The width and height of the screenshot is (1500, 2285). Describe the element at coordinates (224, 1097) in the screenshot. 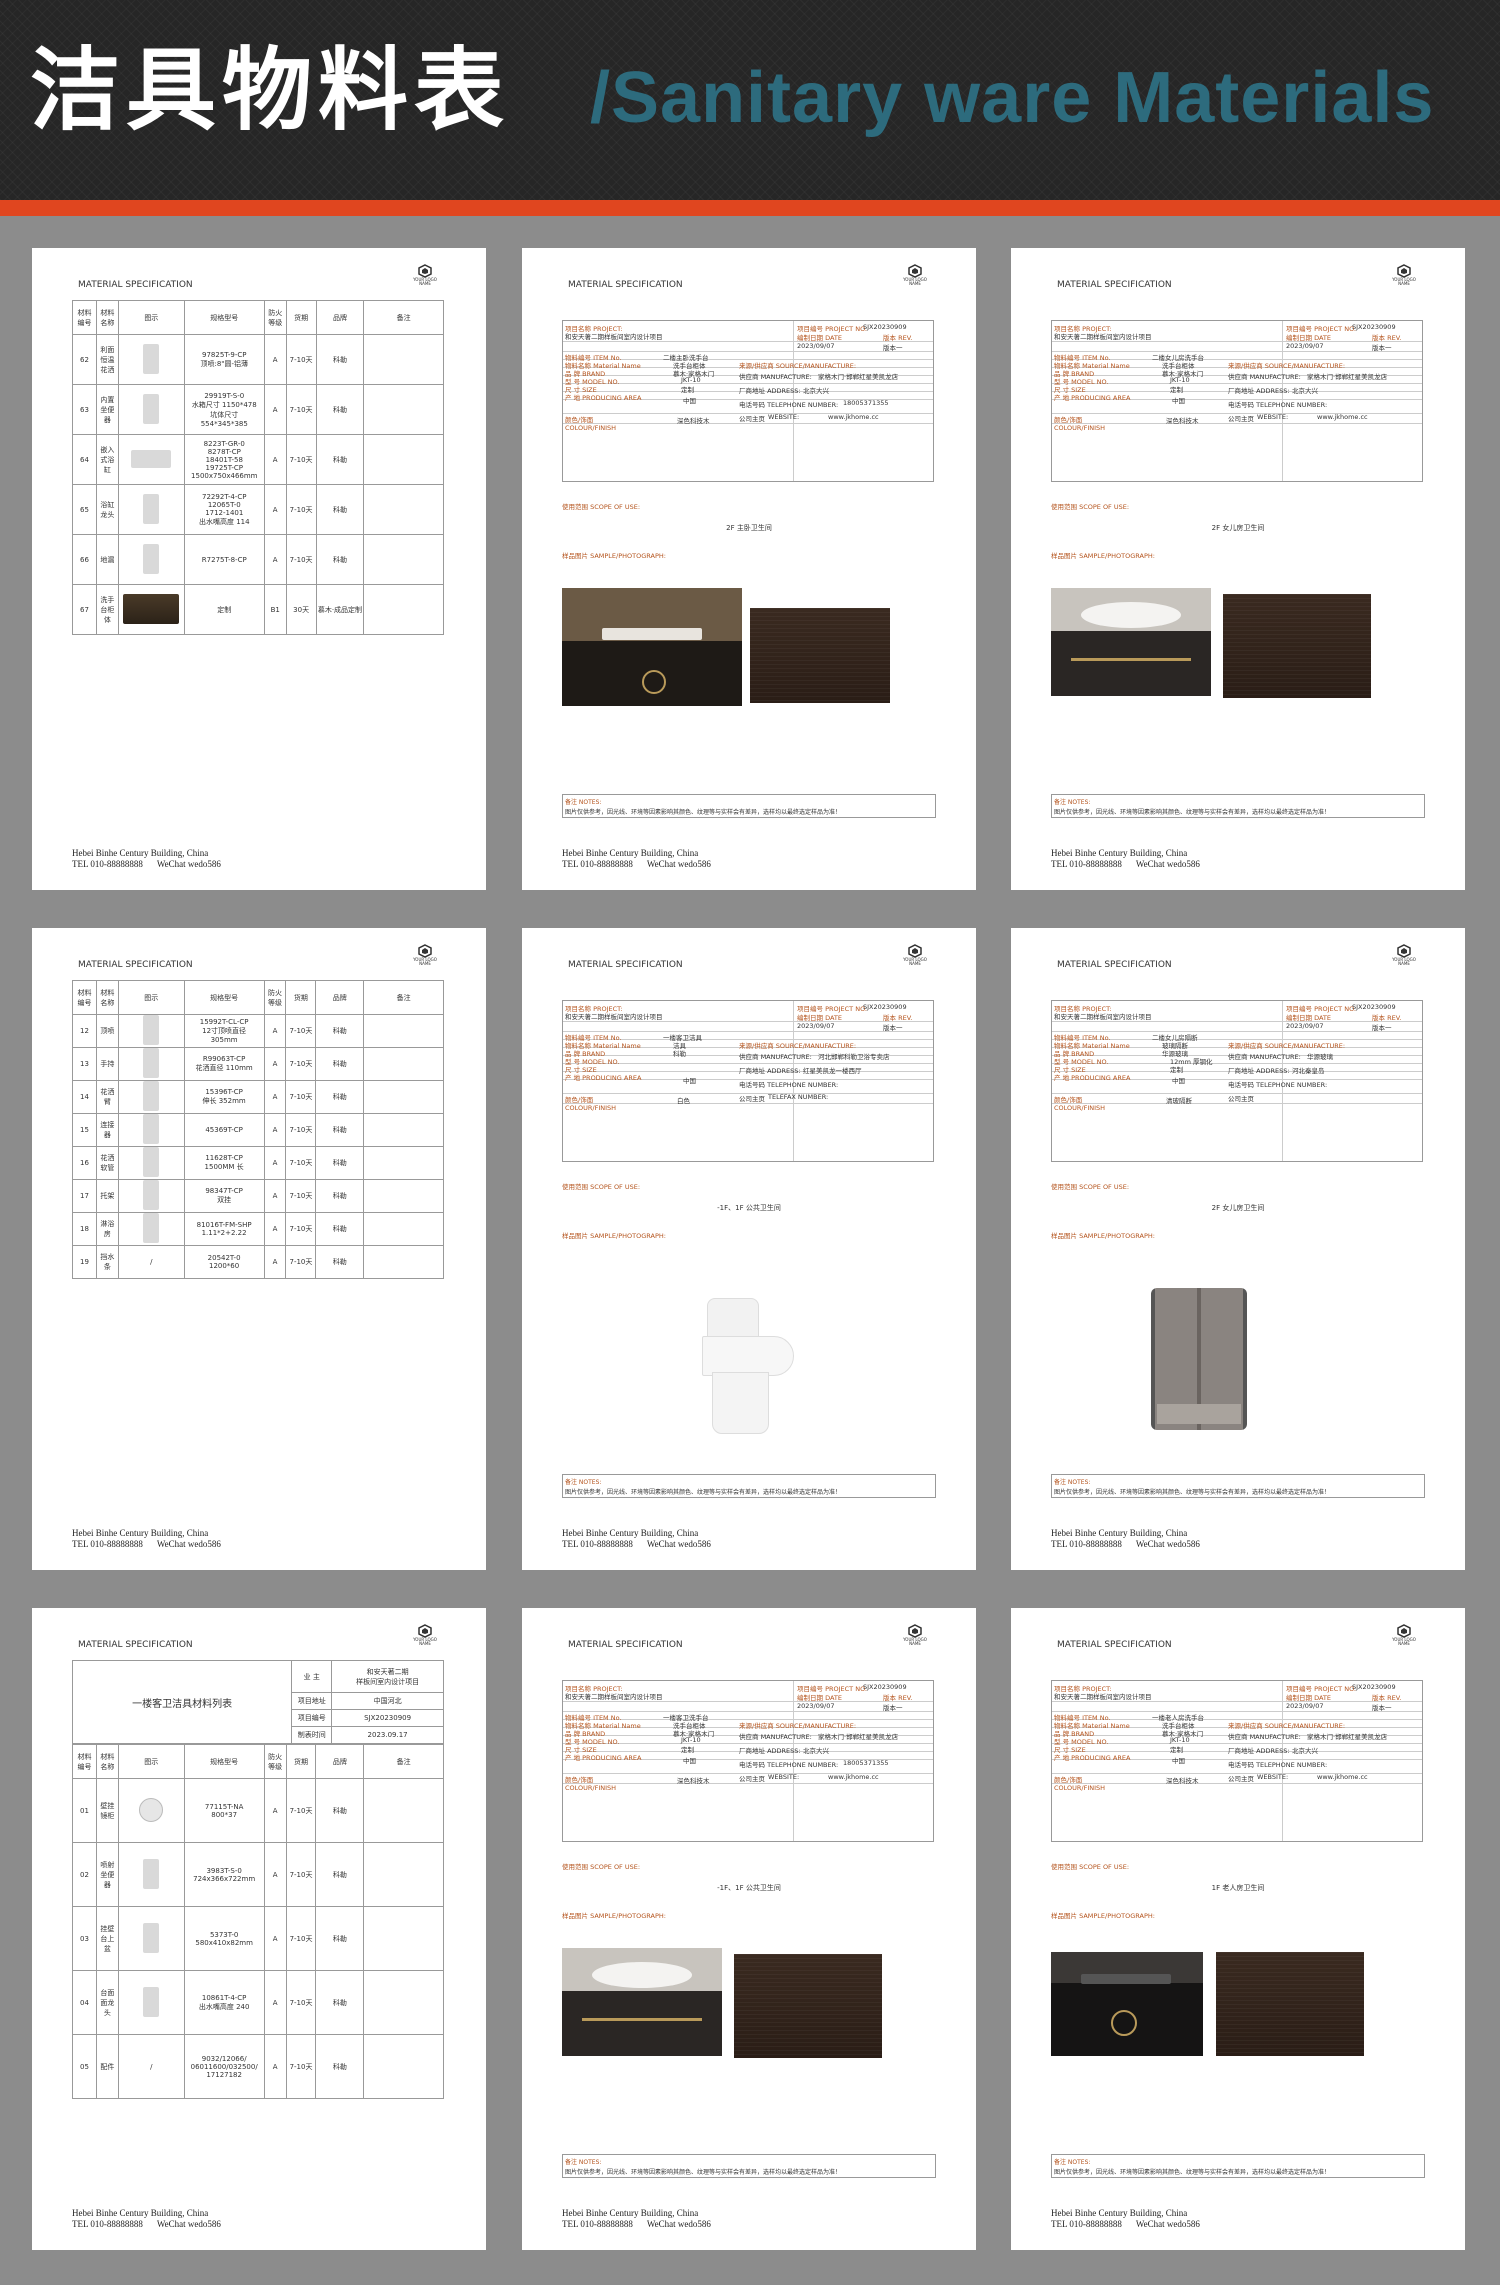

I see `cell-spec: 15396T-CP 伸长 352mm` at that location.